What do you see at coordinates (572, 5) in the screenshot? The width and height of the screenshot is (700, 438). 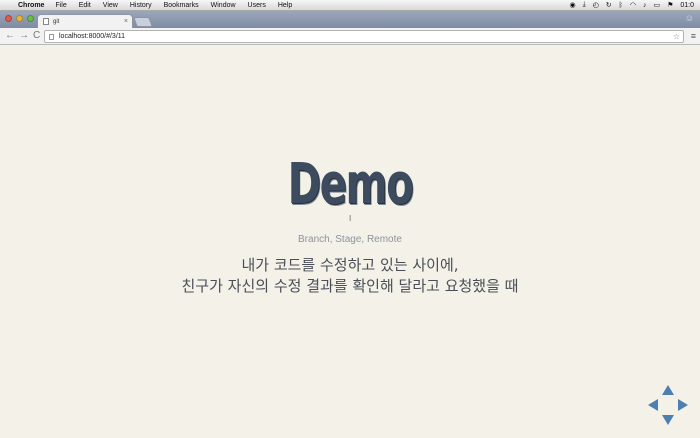 I see `eye-icon: ◉` at bounding box center [572, 5].